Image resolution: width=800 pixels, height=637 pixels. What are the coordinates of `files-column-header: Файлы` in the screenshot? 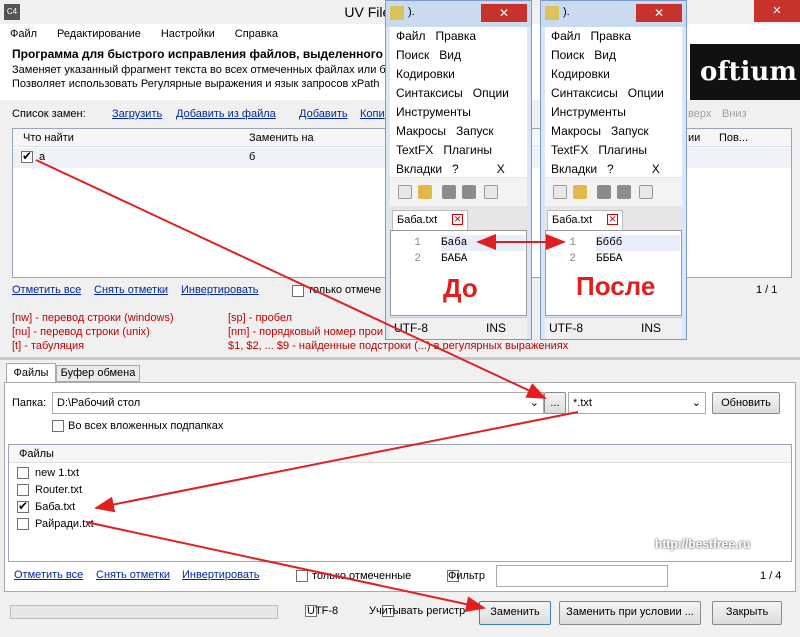 It's located at (36, 454).